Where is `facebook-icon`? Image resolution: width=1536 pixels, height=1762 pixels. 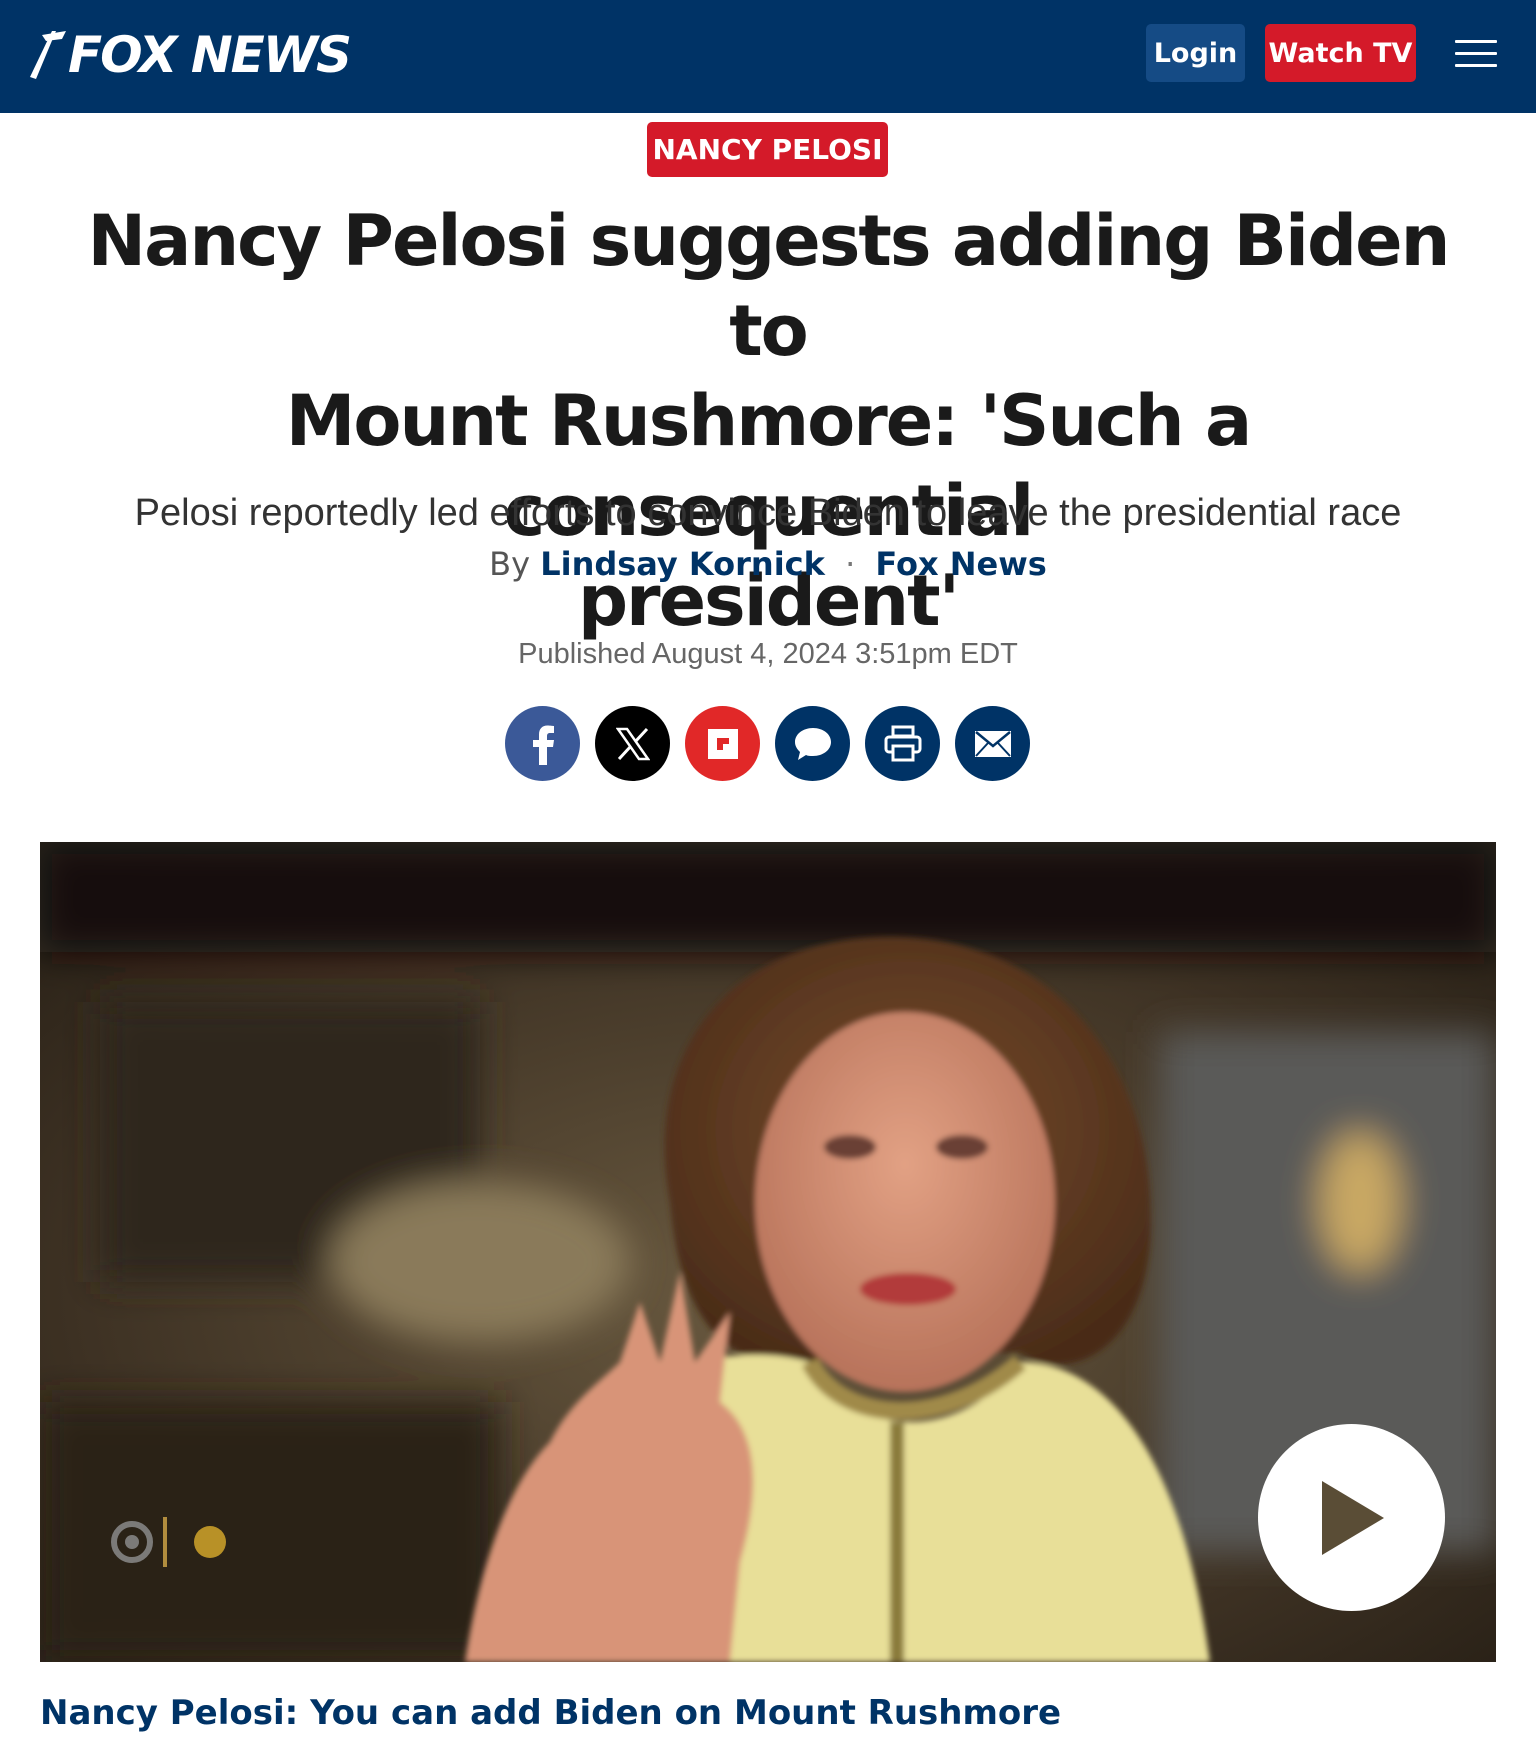
facebook-icon is located at coordinates (542, 743).